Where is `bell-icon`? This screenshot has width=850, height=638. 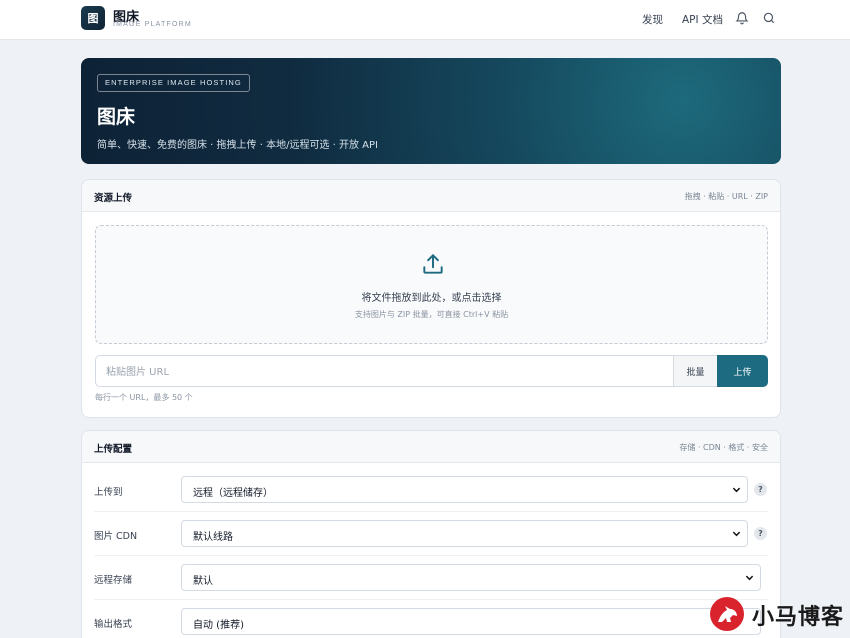
bell-icon is located at coordinates (742, 18).